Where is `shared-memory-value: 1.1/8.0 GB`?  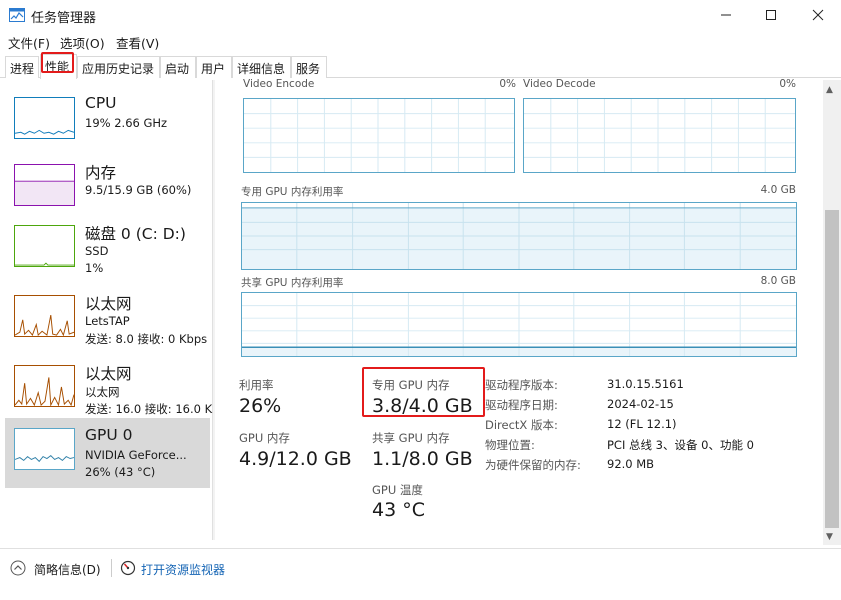 shared-memory-value: 1.1/8.0 GB is located at coordinates (422, 459).